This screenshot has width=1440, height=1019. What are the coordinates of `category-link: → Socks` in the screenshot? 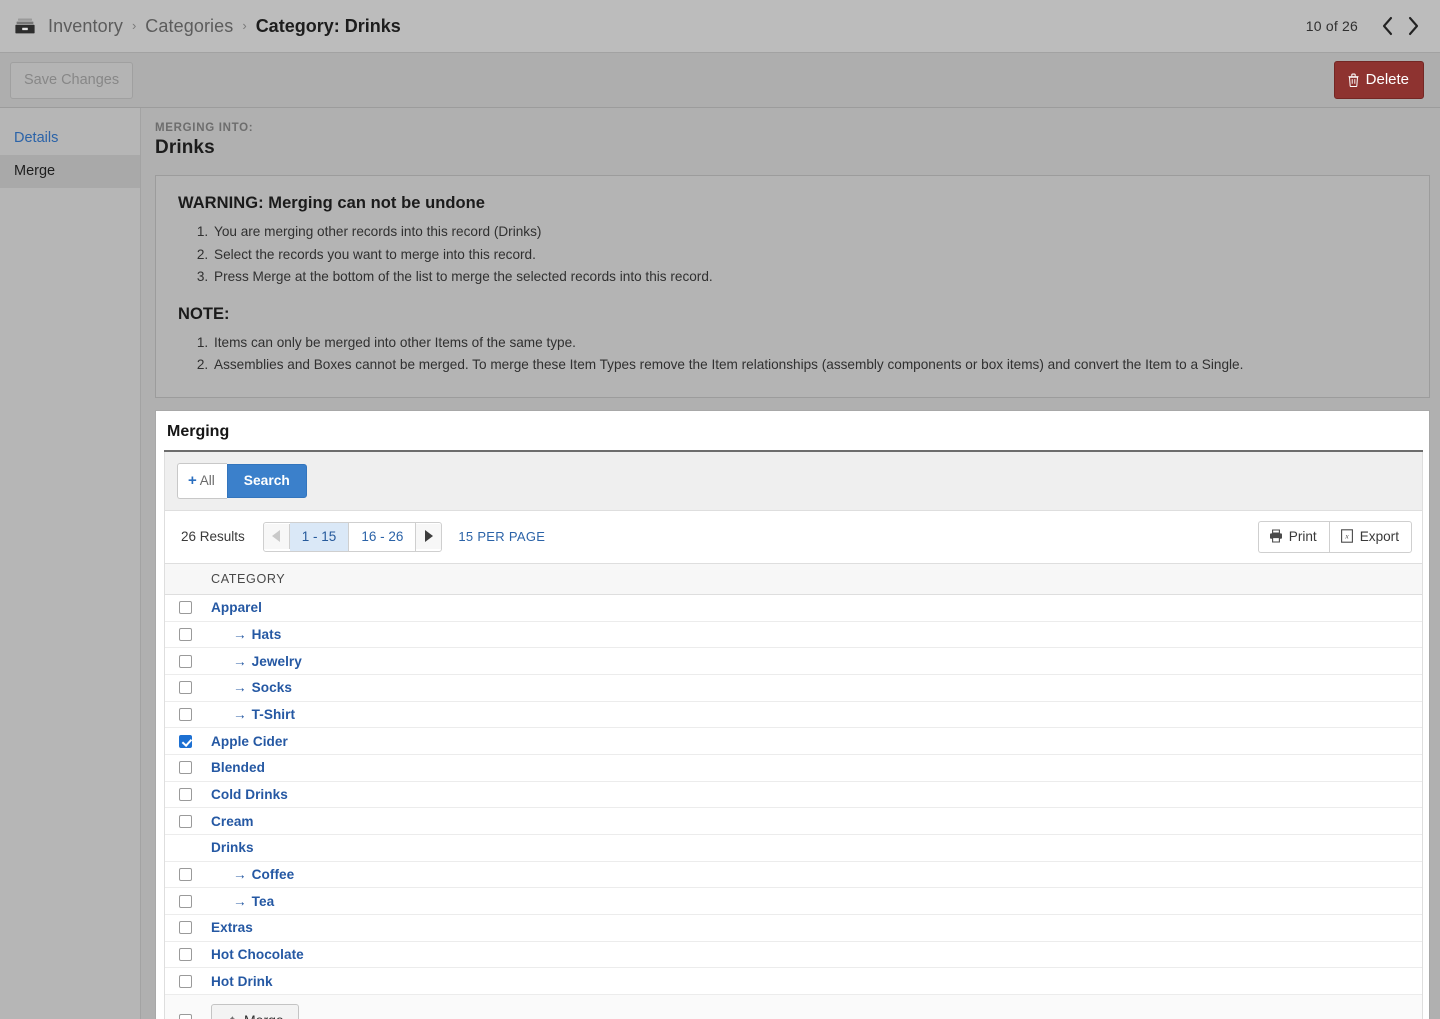 It's located at (251, 687).